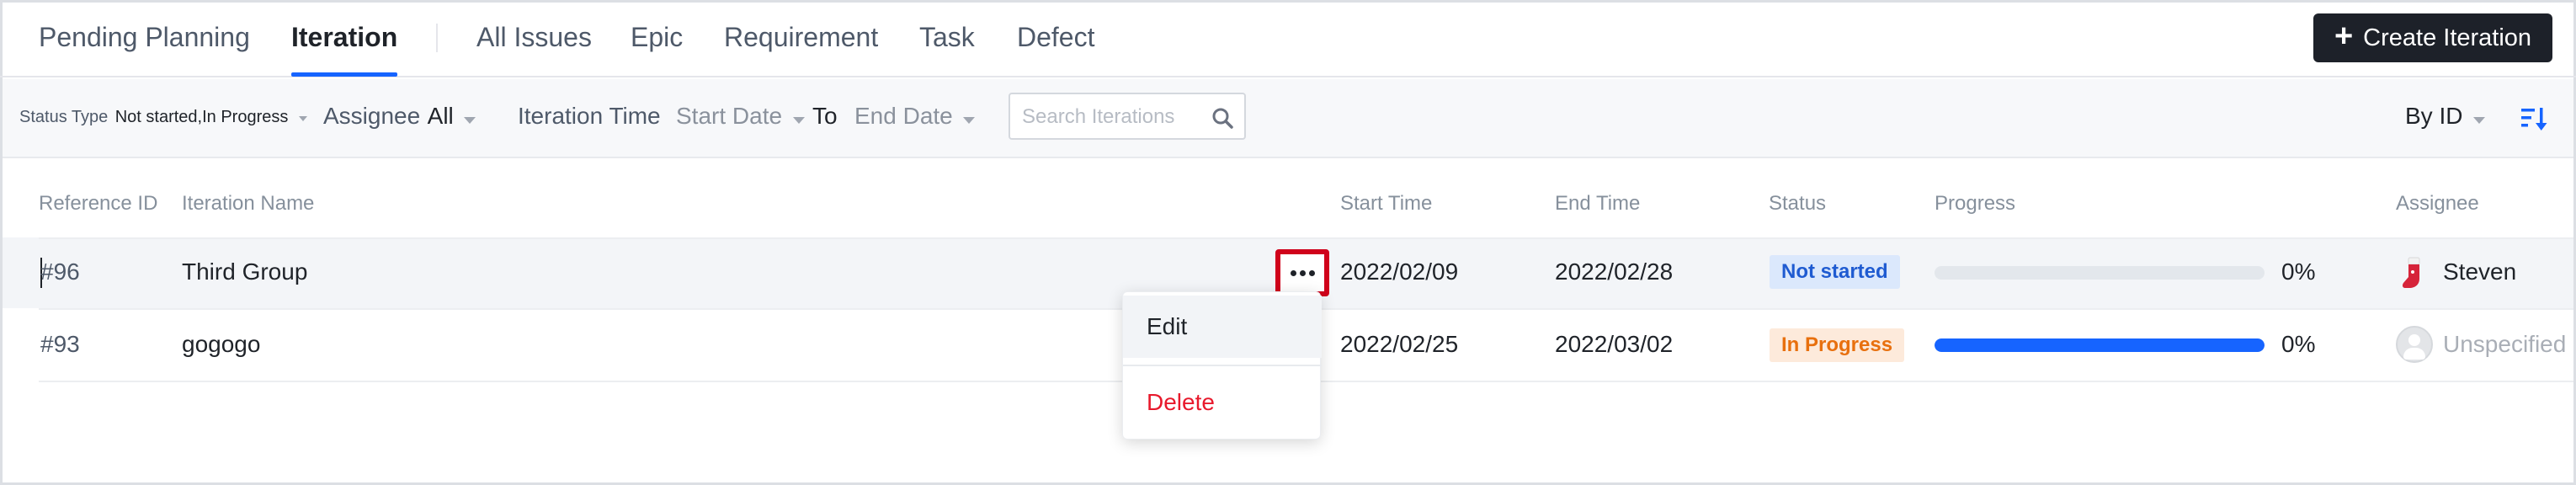 This screenshot has height=485, width=2576. I want to click on nav-divider, so click(437, 38).